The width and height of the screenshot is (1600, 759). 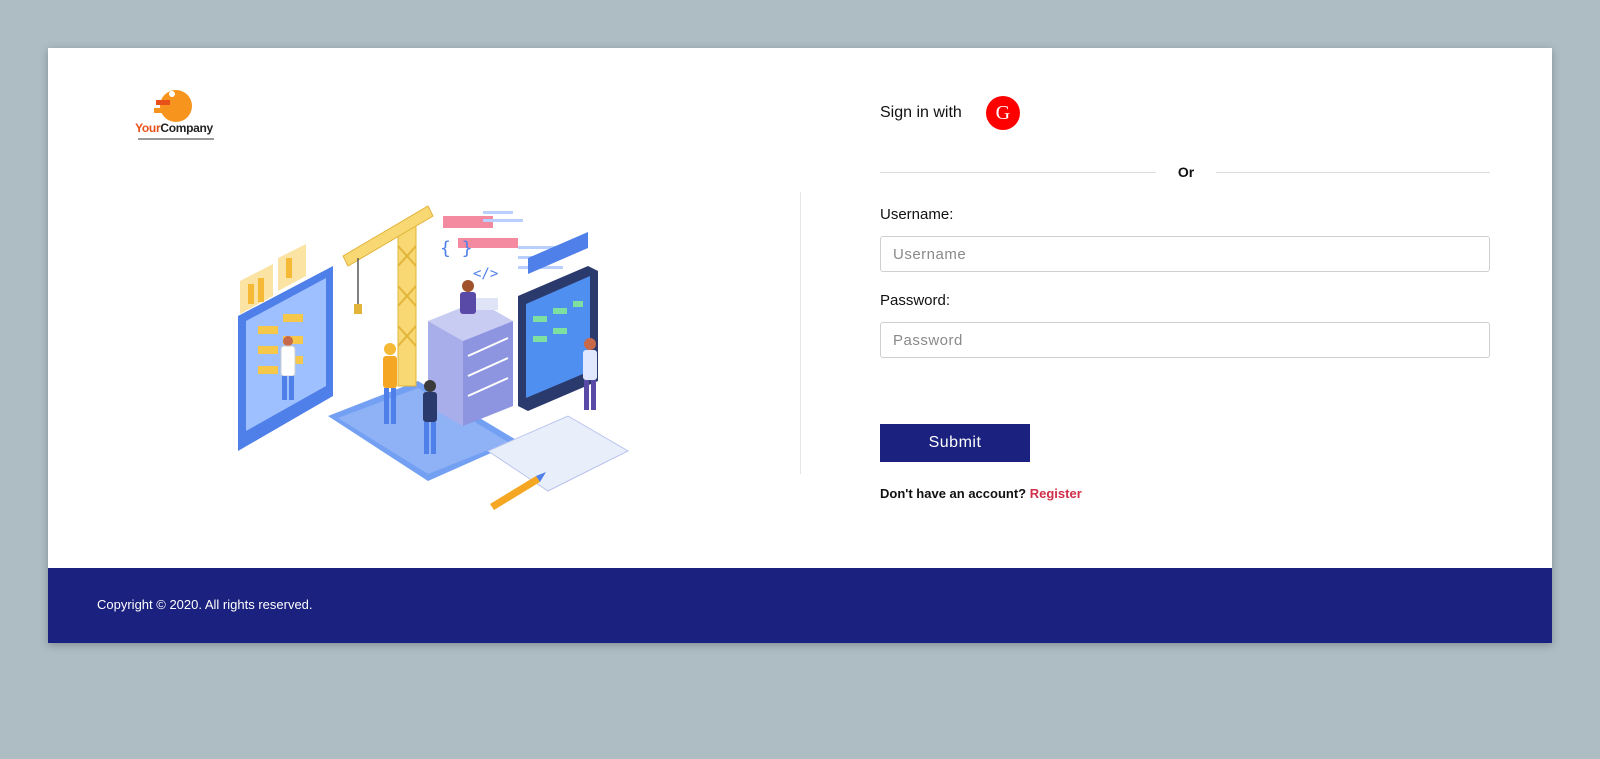 What do you see at coordinates (955, 443) in the screenshot?
I see `submit-button: Submit` at bounding box center [955, 443].